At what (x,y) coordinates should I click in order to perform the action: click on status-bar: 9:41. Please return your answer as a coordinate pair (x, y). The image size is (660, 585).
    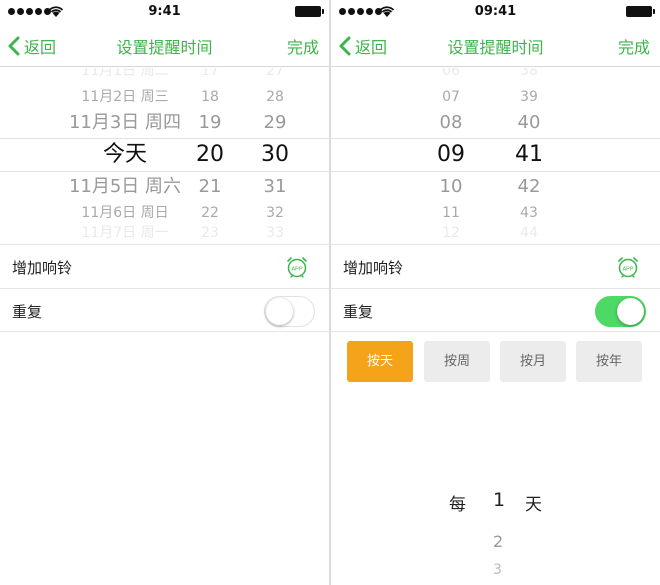
    Looking at the image, I should click on (164, 12).